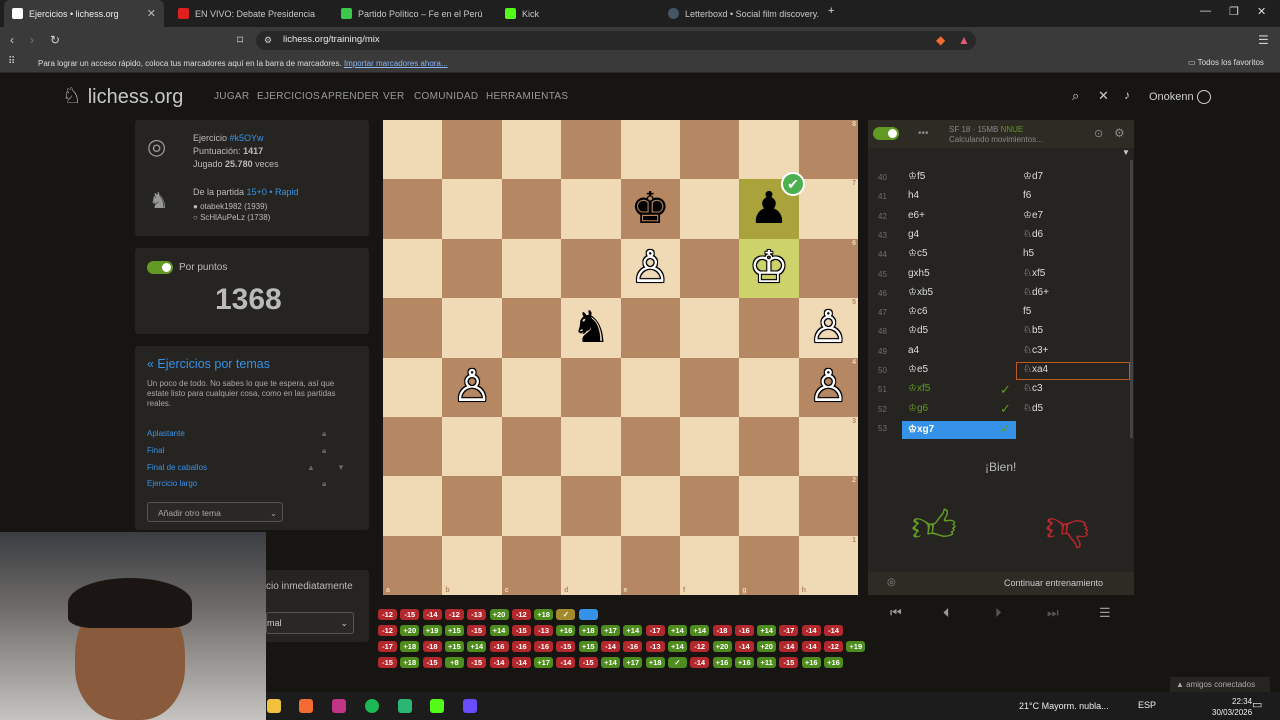 Image resolution: width=1280 pixels, height=720 pixels. What do you see at coordinates (740, 13) in the screenshot?
I see `tab-letterboxd: Letterboxd • Social film discovery.` at bounding box center [740, 13].